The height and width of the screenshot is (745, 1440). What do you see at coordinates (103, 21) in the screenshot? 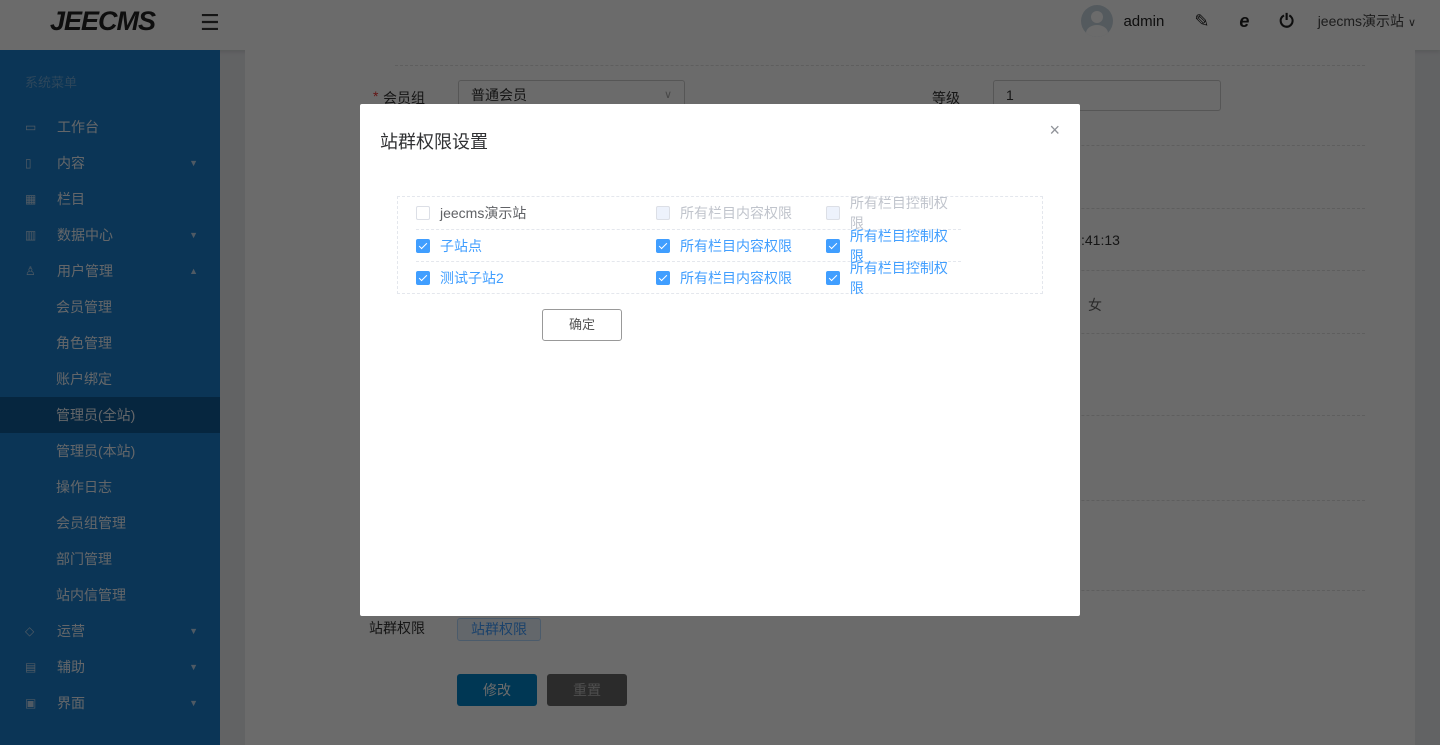
I see `logo: JEECMS` at bounding box center [103, 21].